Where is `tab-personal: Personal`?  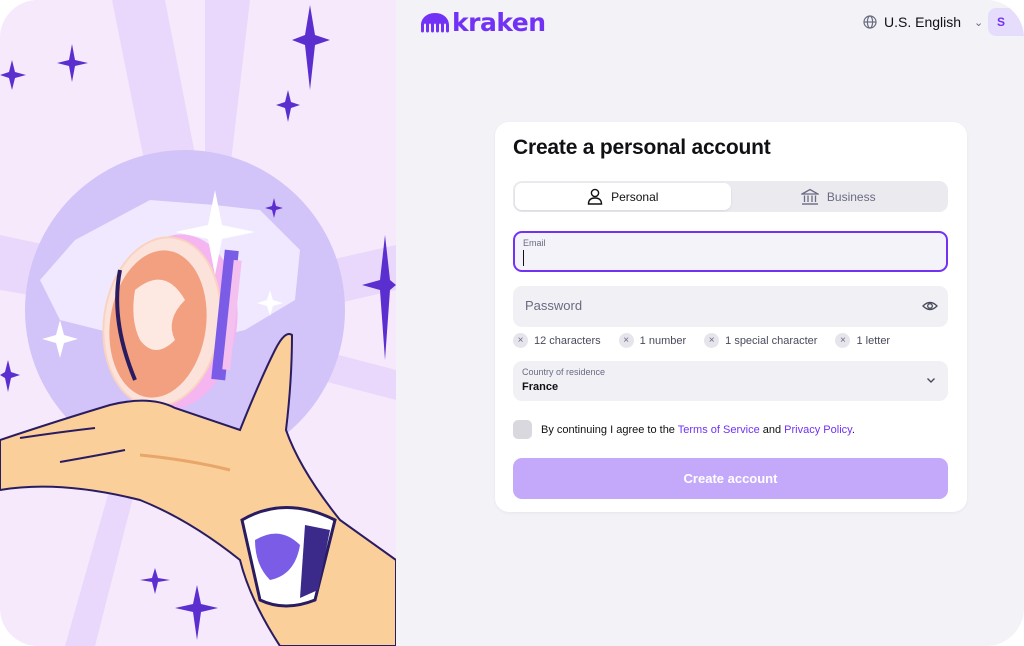
tab-personal: Personal is located at coordinates (623, 196).